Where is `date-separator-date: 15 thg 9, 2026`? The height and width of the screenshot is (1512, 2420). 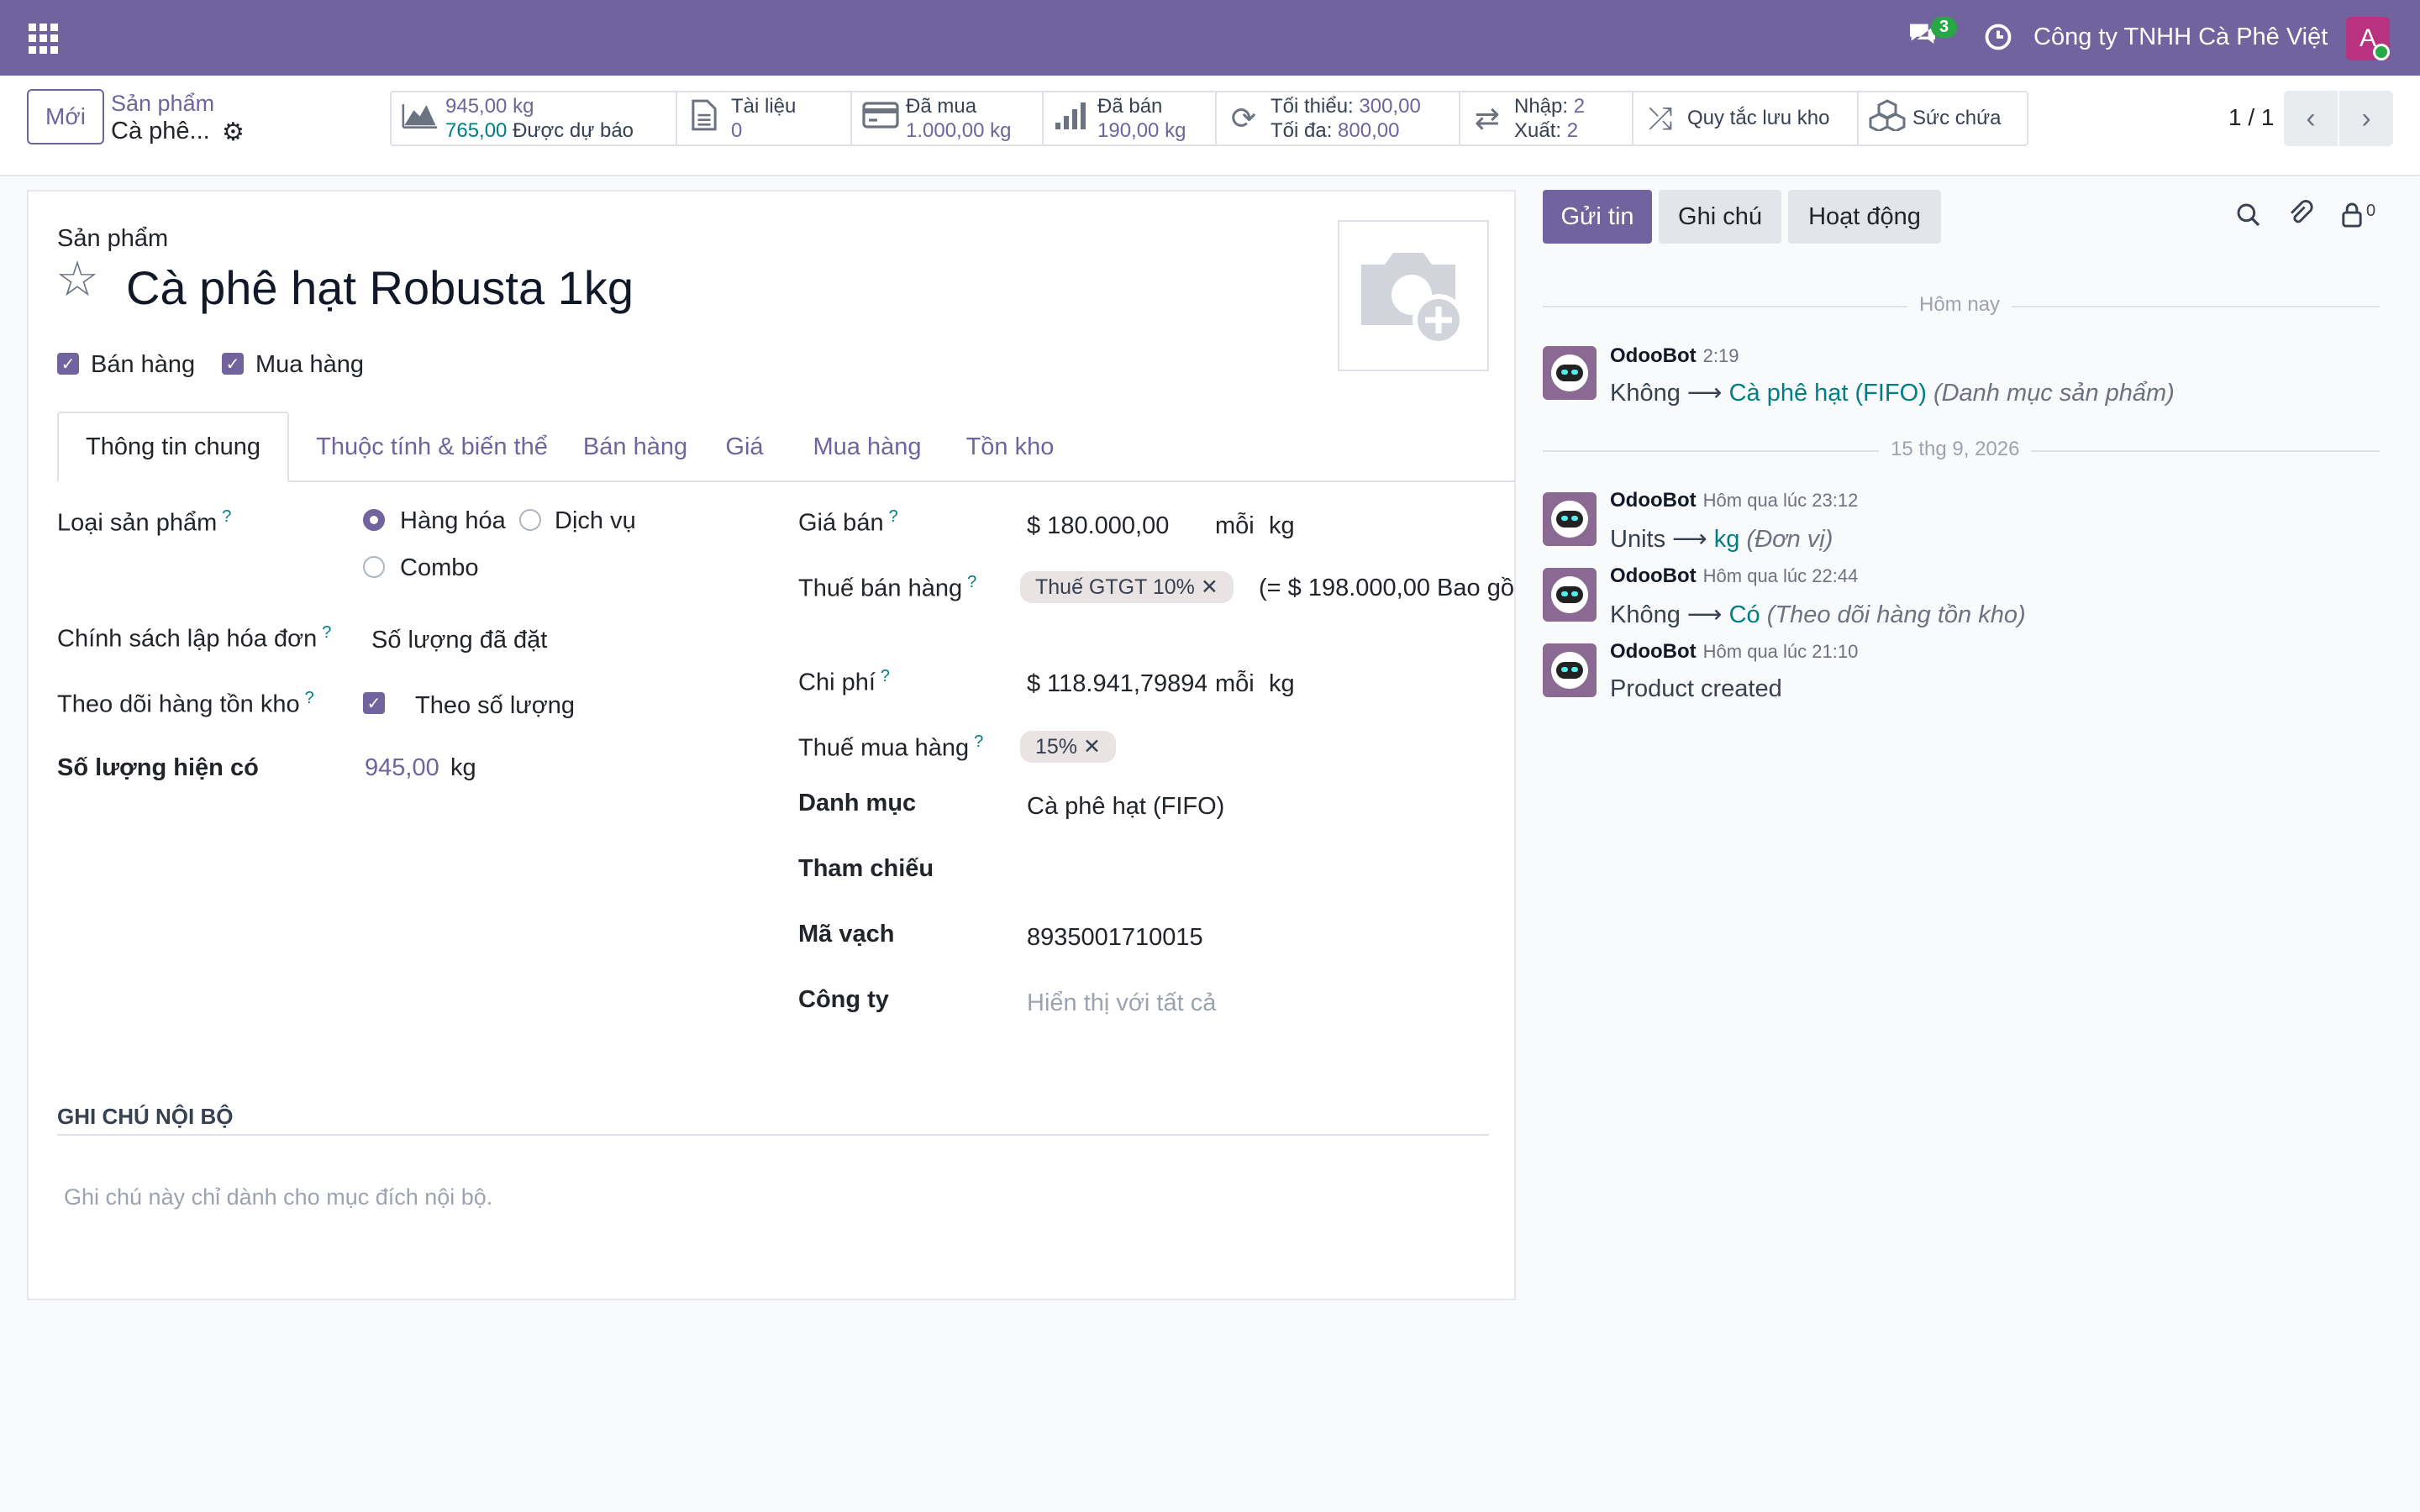 date-separator-date: 15 thg 9, 2026 is located at coordinates (1955, 449).